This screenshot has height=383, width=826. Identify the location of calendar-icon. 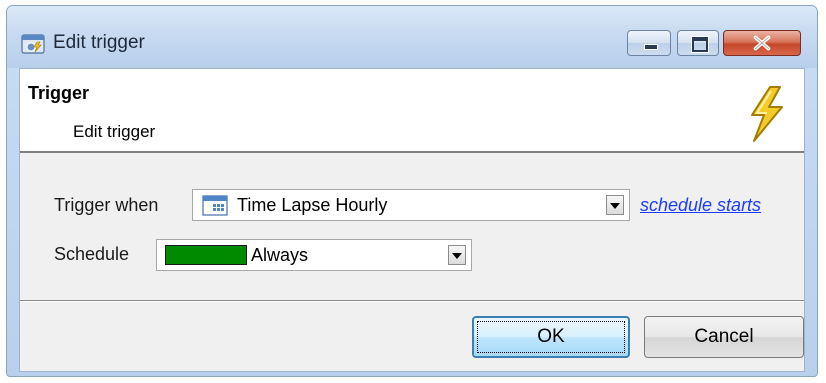
(215, 205).